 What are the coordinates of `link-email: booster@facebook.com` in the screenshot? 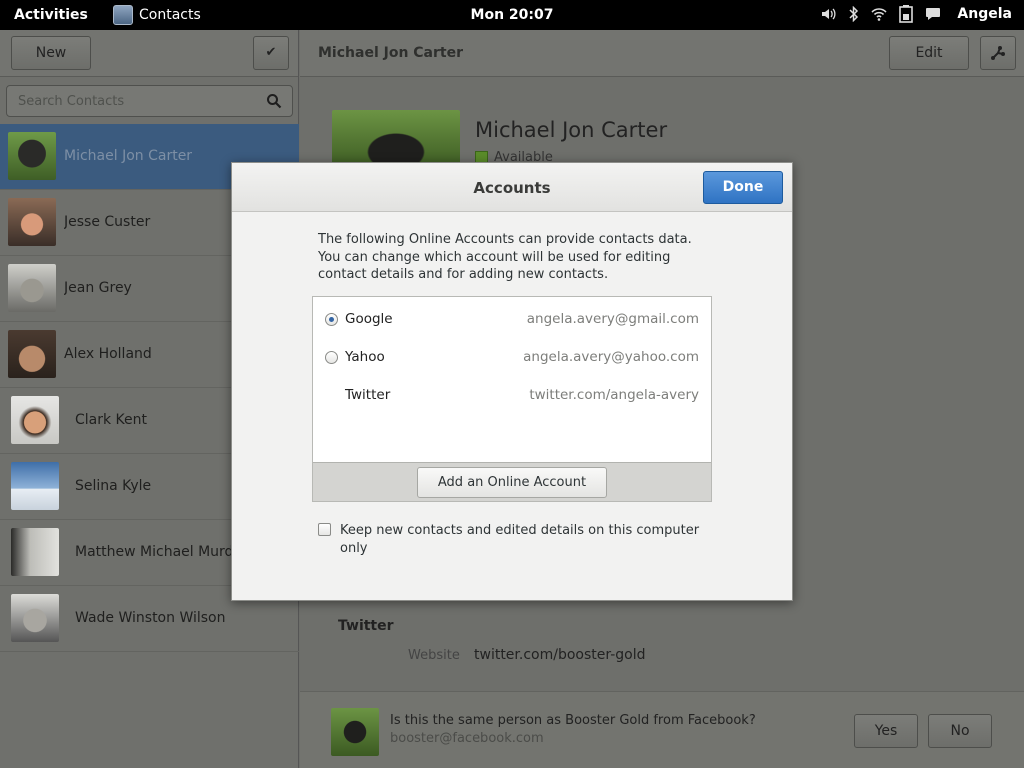 It's located at (467, 738).